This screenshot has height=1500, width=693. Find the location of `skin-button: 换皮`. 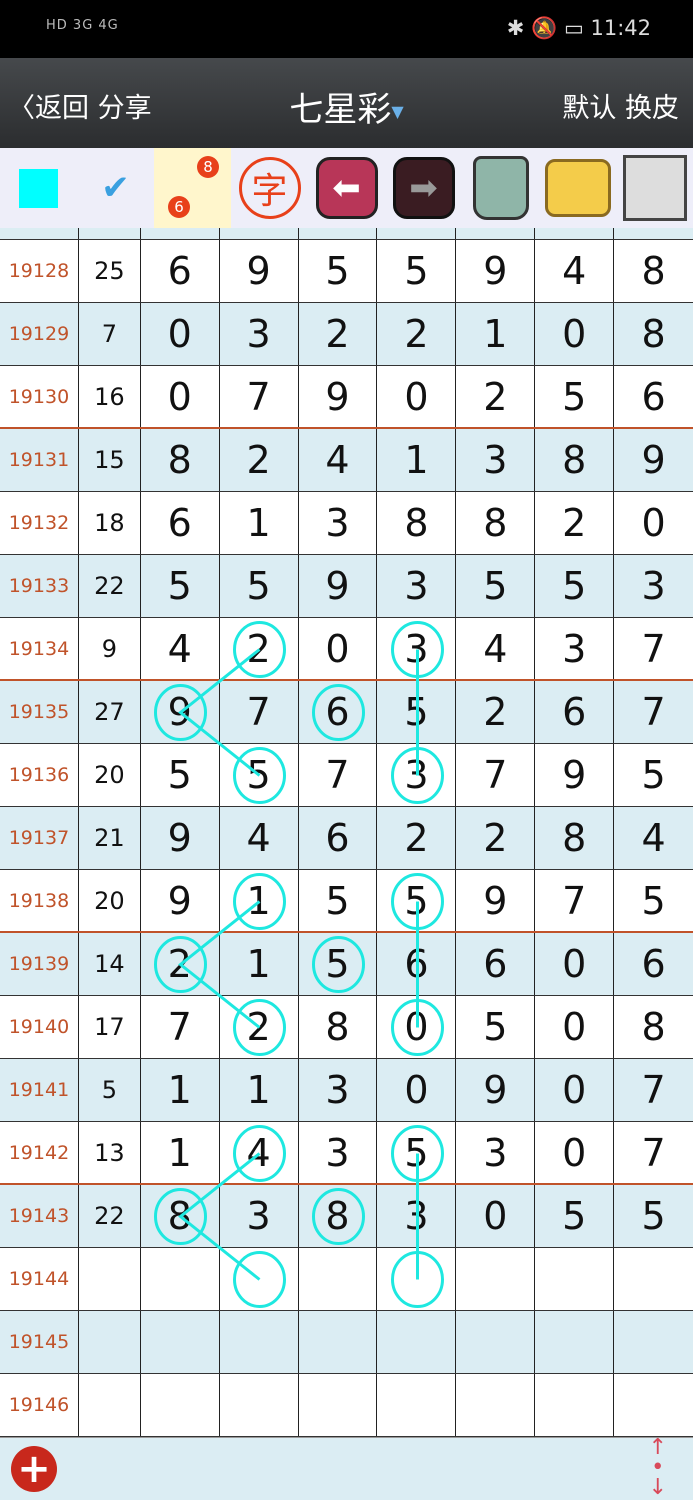

skin-button: 换皮 is located at coordinates (652, 108).